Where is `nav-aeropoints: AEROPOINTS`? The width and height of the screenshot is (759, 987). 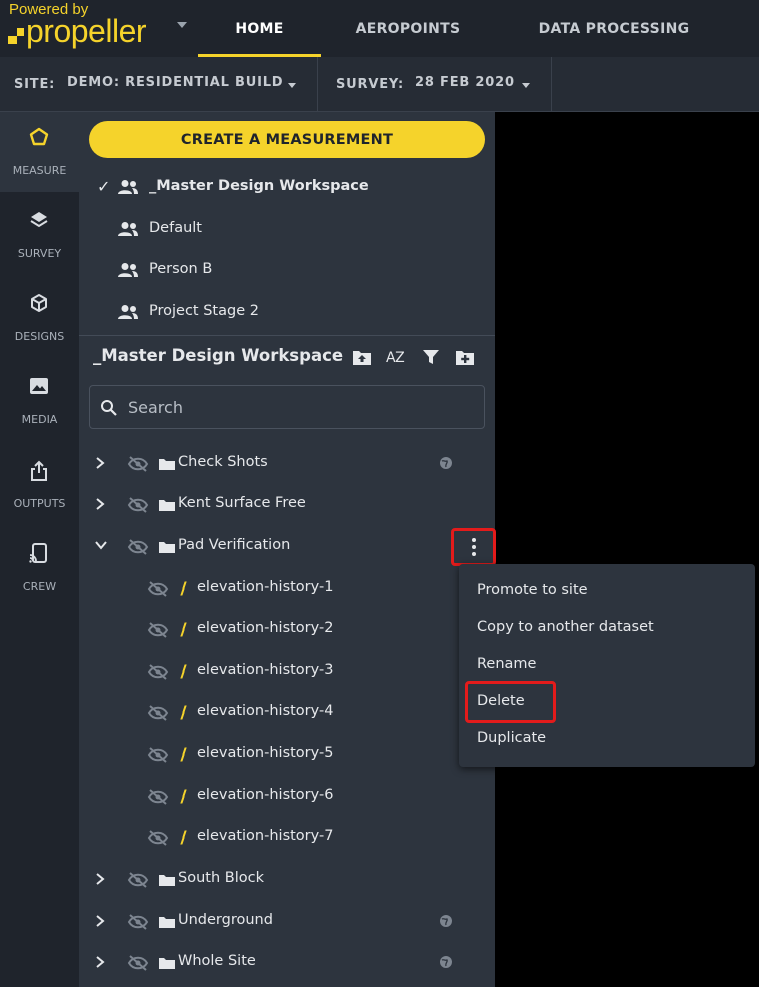 nav-aeropoints: AEROPOINTS is located at coordinates (408, 28).